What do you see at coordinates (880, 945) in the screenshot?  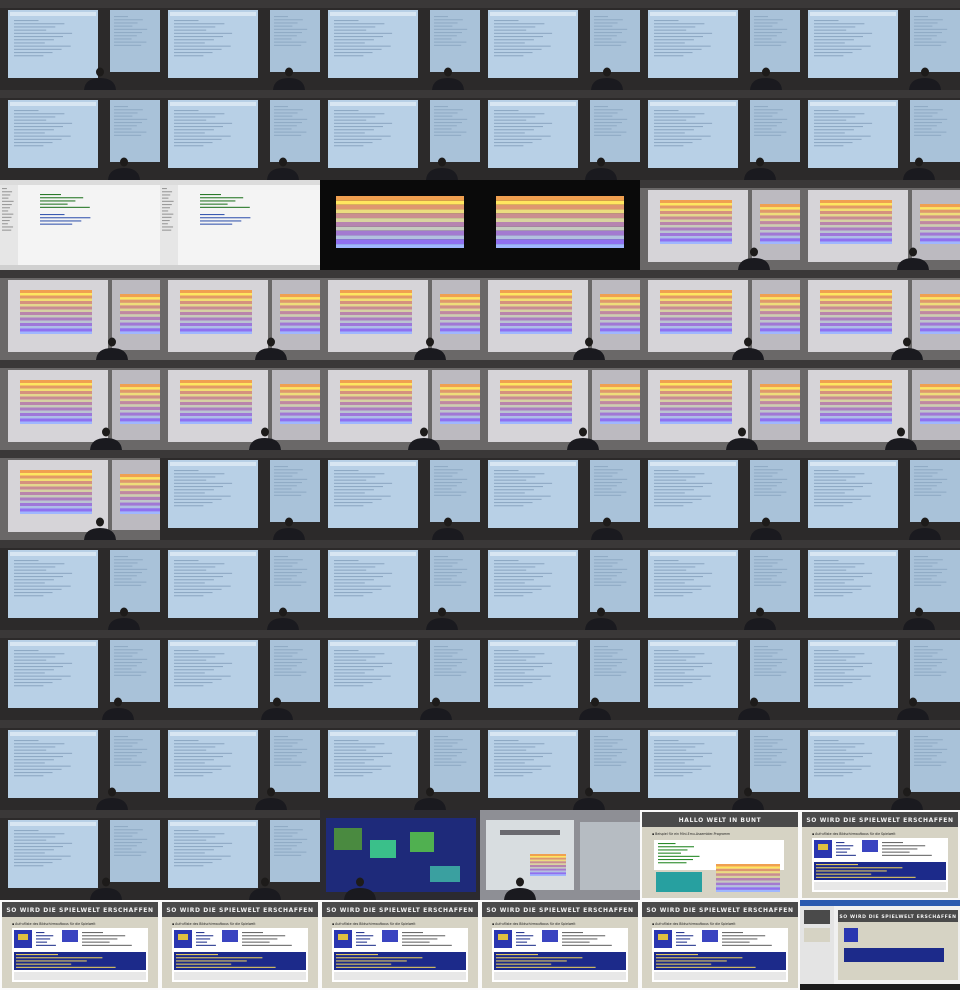 I see `frame-desktop-slide: SO WIRD DIE SPIELWELT ERSCHAFFEN` at bounding box center [880, 945].